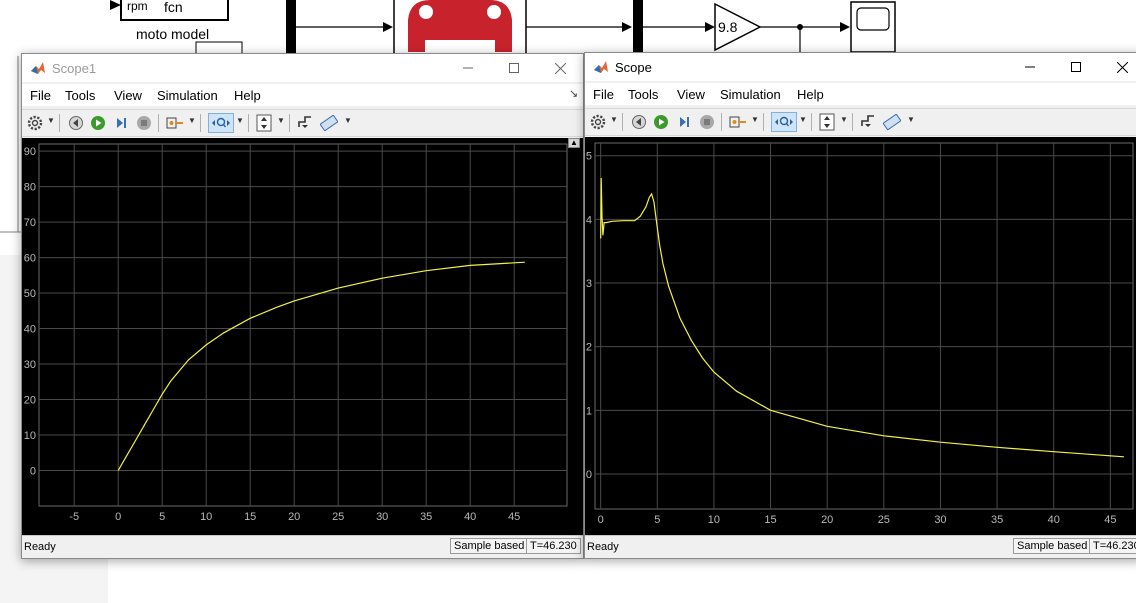  What do you see at coordinates (873, 27) in the screenshot?
I see `scope-block` at bounding box center [873, 27].